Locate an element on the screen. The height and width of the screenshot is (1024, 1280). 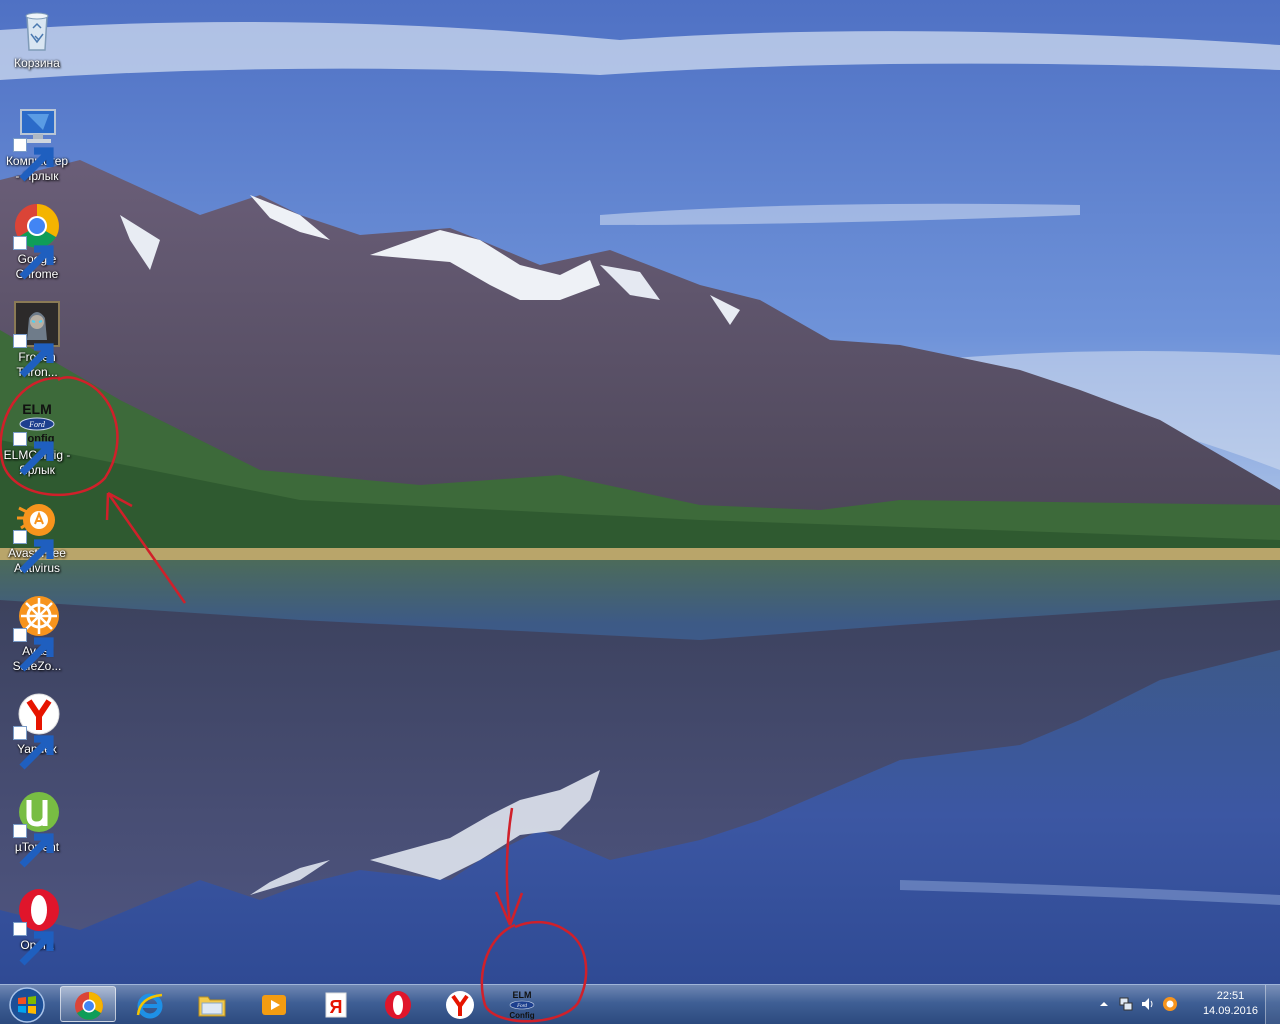
svg-text: Я is located at coordinates (336, 1007).